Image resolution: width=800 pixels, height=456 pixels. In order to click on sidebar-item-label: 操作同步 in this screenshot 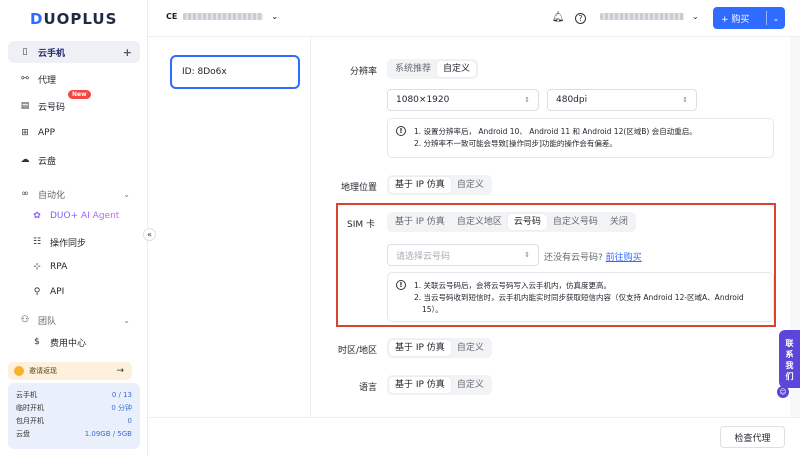, I will do `click(68, 243)`.